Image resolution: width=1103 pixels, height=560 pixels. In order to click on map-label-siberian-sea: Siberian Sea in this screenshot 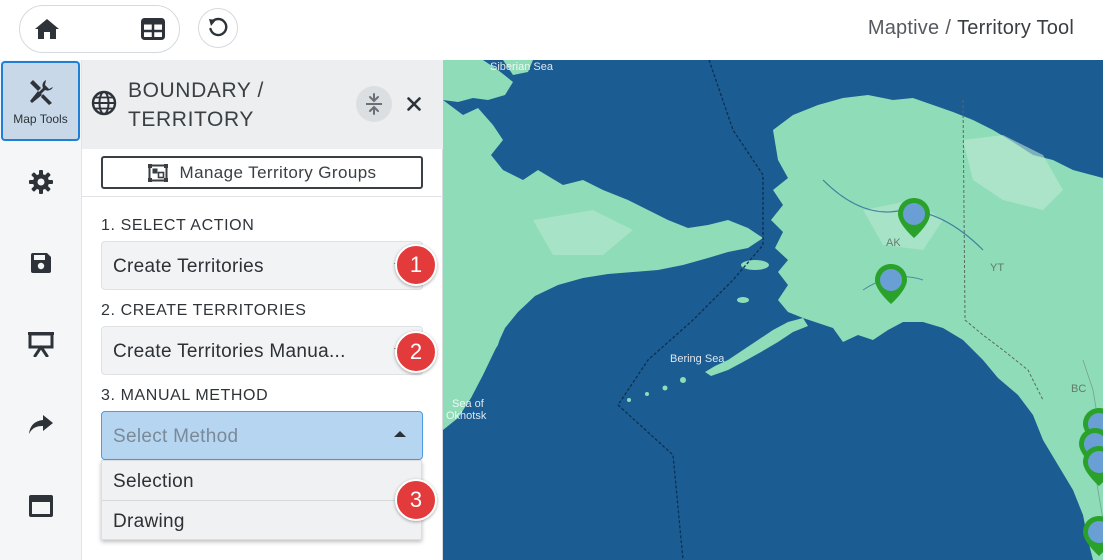, I will do `click(521, 67)`.